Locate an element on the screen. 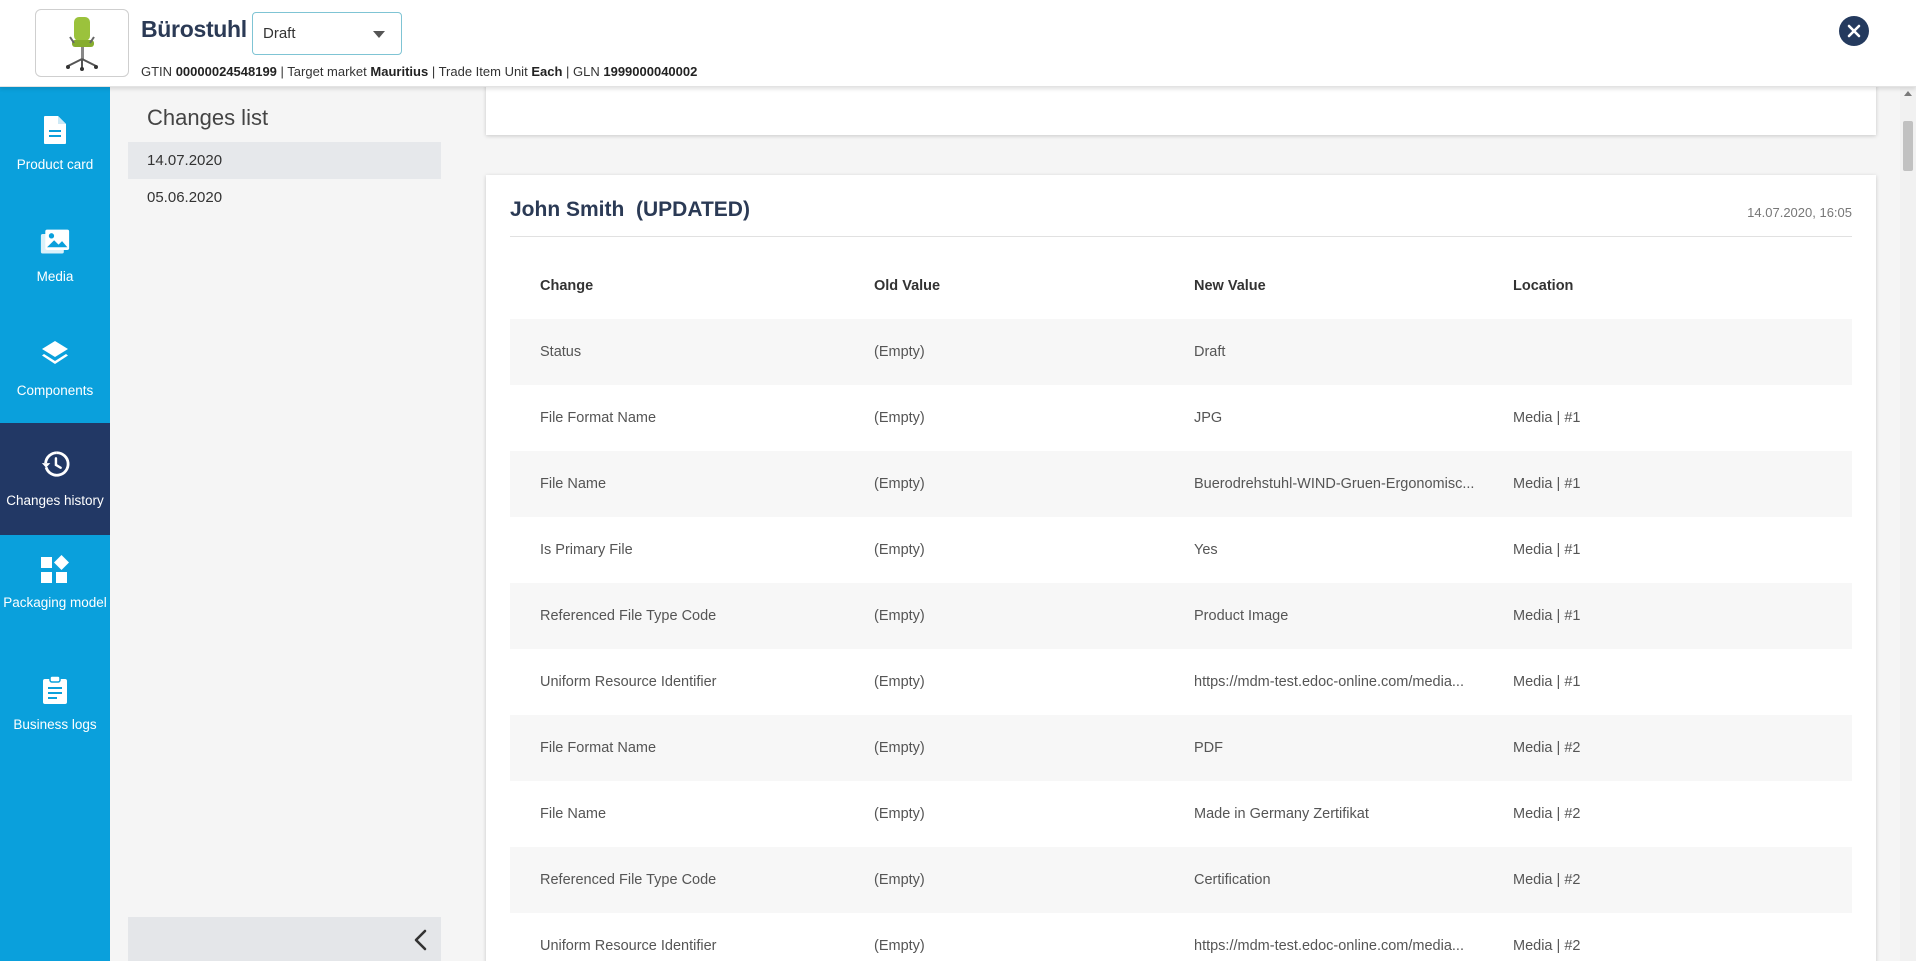  widgets-icon is located at coordinates (55, 570).